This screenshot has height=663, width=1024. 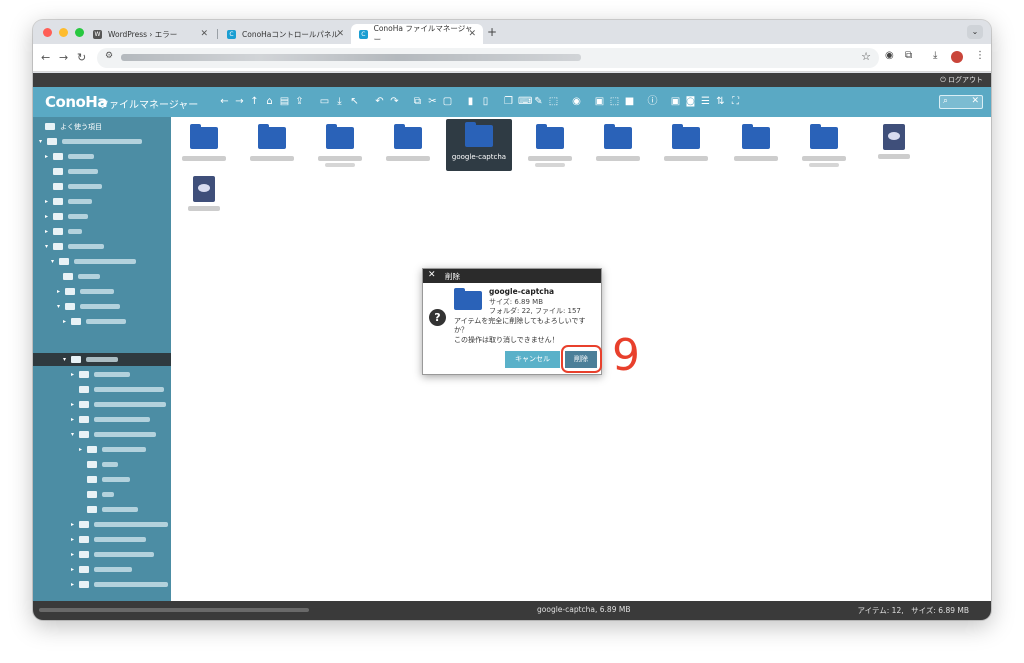 I want to click on upload-icon: ⇪, so click(x=299, y=101).